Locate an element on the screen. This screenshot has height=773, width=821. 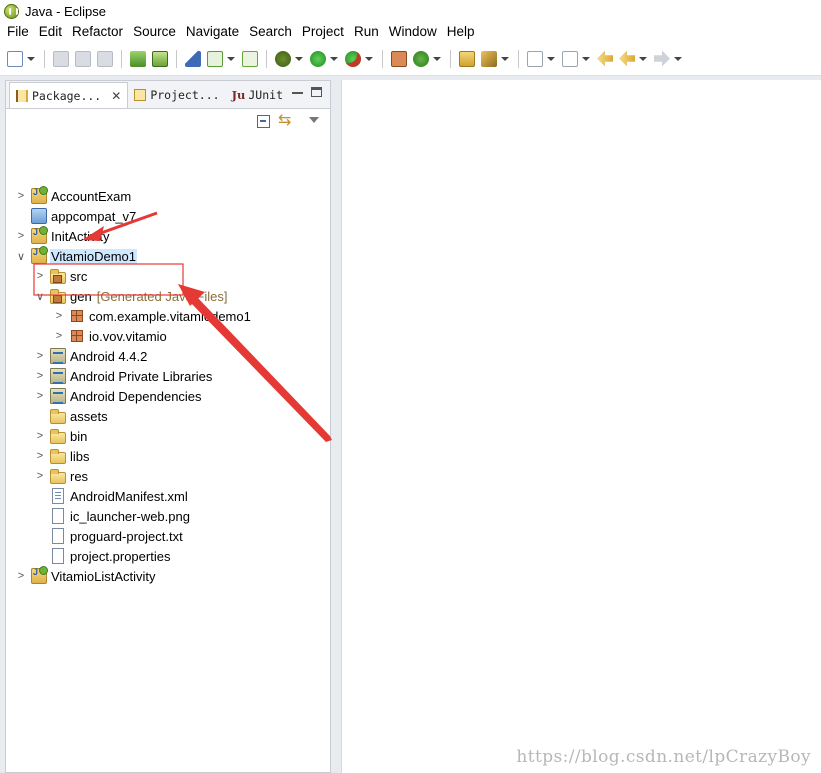
save-icon is located at coordinates (61, 58).